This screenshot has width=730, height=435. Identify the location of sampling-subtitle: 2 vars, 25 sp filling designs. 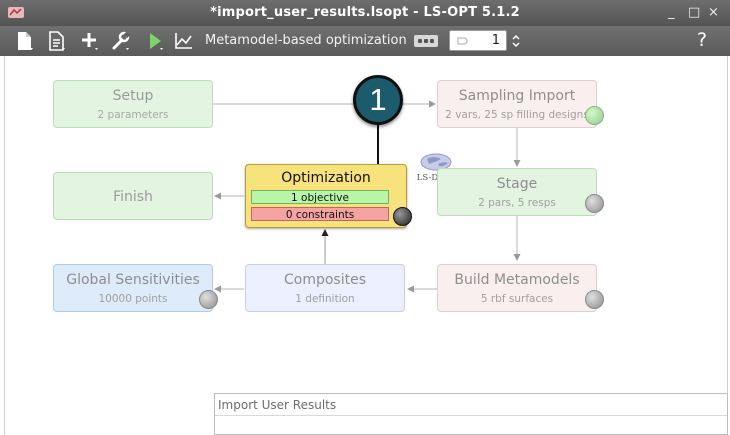
(517, 115).